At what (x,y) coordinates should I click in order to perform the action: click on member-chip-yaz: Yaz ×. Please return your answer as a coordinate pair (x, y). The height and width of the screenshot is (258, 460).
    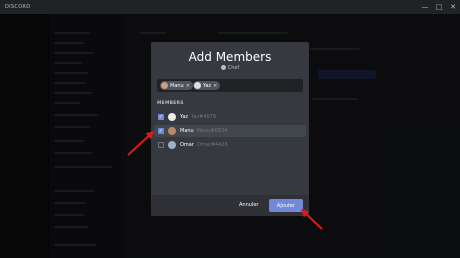
    Looking at the image, I should click on (207, 85).